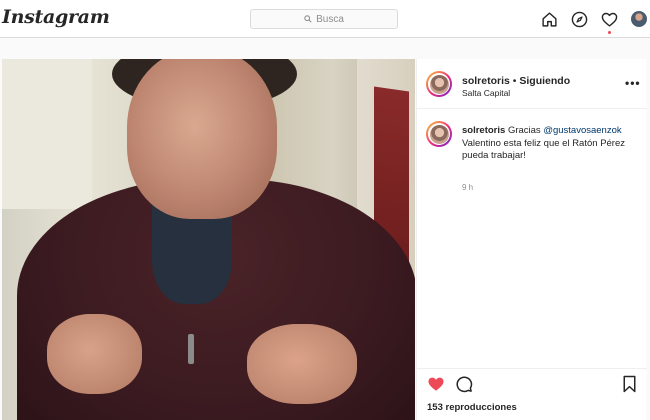  I want to click on comment-bubble-icon, so click(464, 384).